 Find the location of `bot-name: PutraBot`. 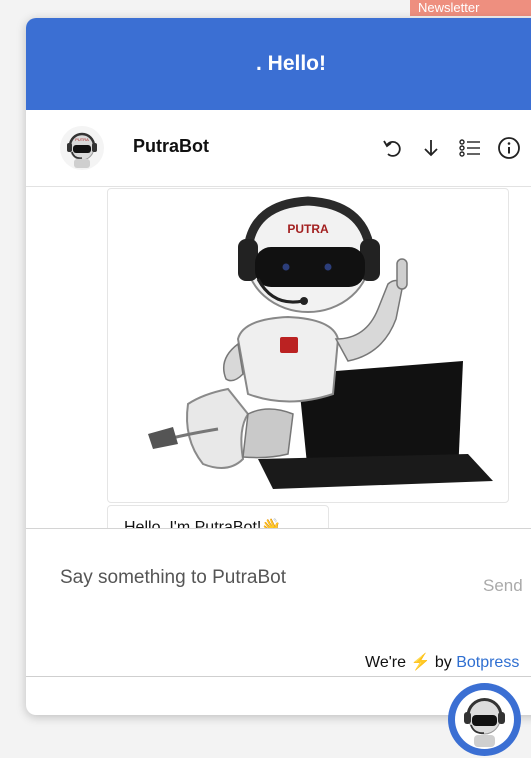

bot-name: PutraBot is located at coordinates (171, 146).